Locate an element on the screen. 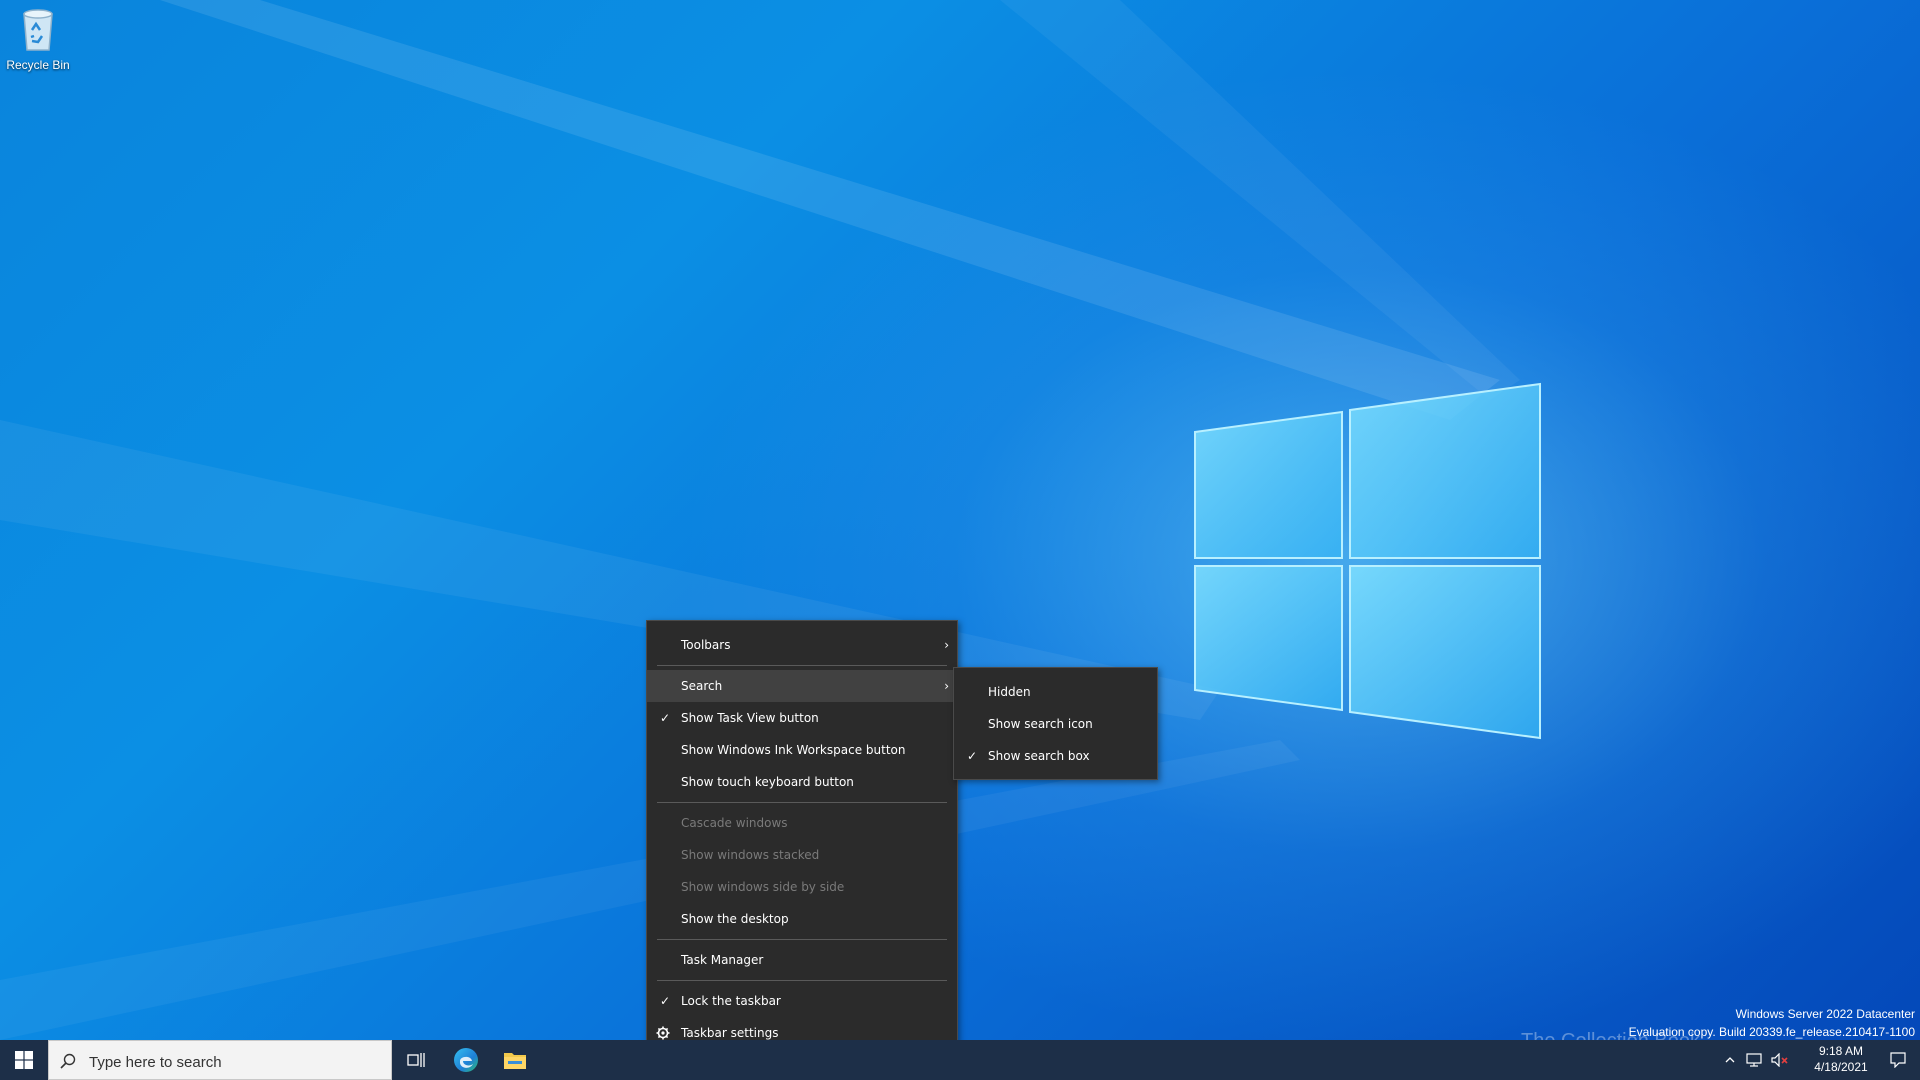 The width and height of the screenshot is (1920, 1080). edition-text: Windows Server 2022 Datacenter is located at coordinates (1825, 1014).